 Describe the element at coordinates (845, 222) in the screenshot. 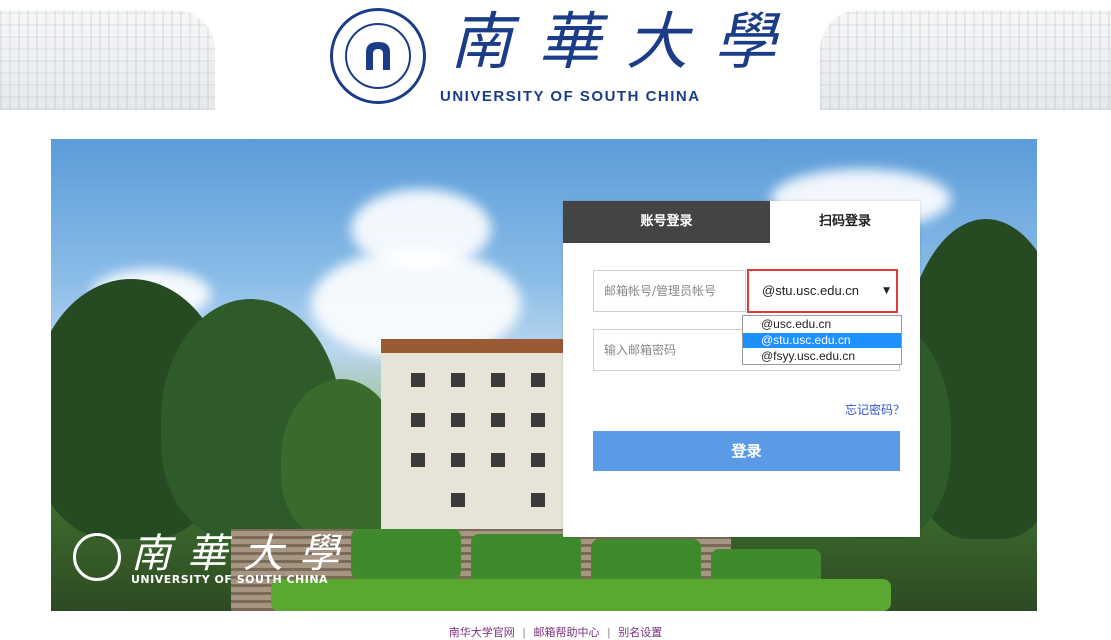

I see `tab-qr-login: 扫码登录` at that location.